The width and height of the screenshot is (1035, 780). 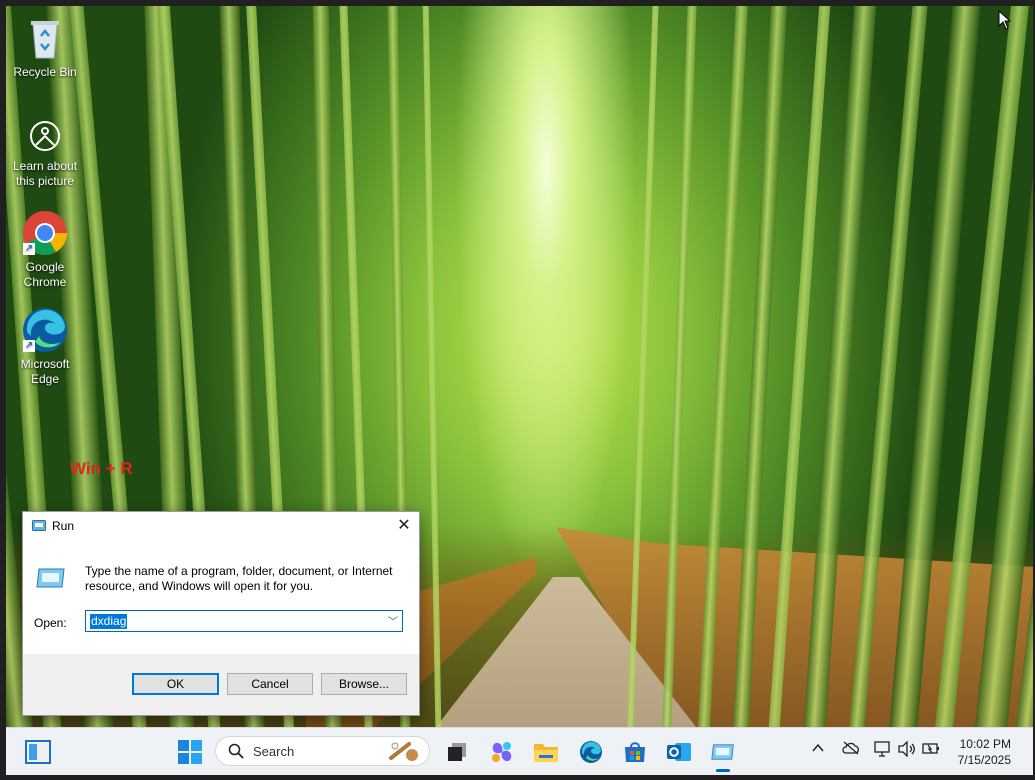 I want to click on start-icon, so click(x=190, y=752).